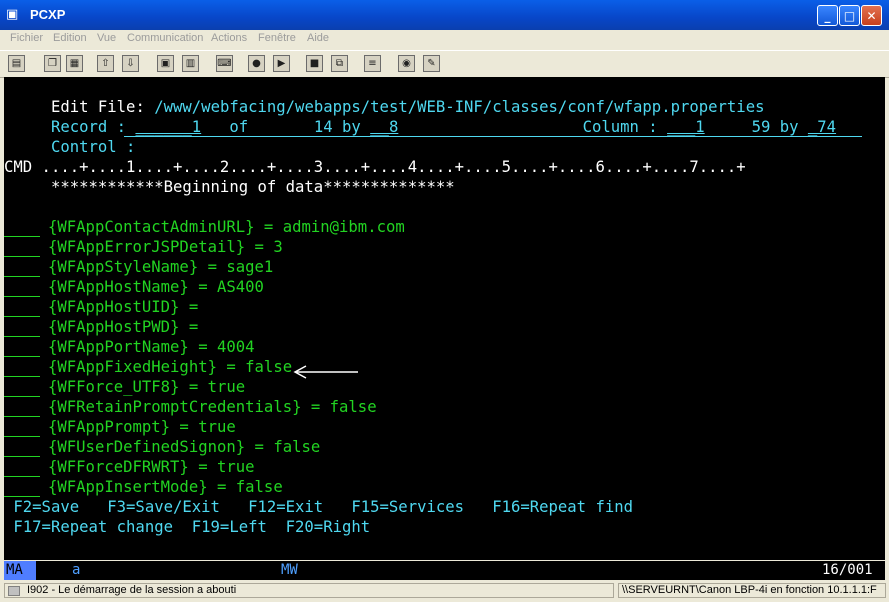 The width and height of the screenshot is (889, 602). I want to click on data-line: {WFAppContactAdminURL} = admin@ibm.com, so click(304, 217).